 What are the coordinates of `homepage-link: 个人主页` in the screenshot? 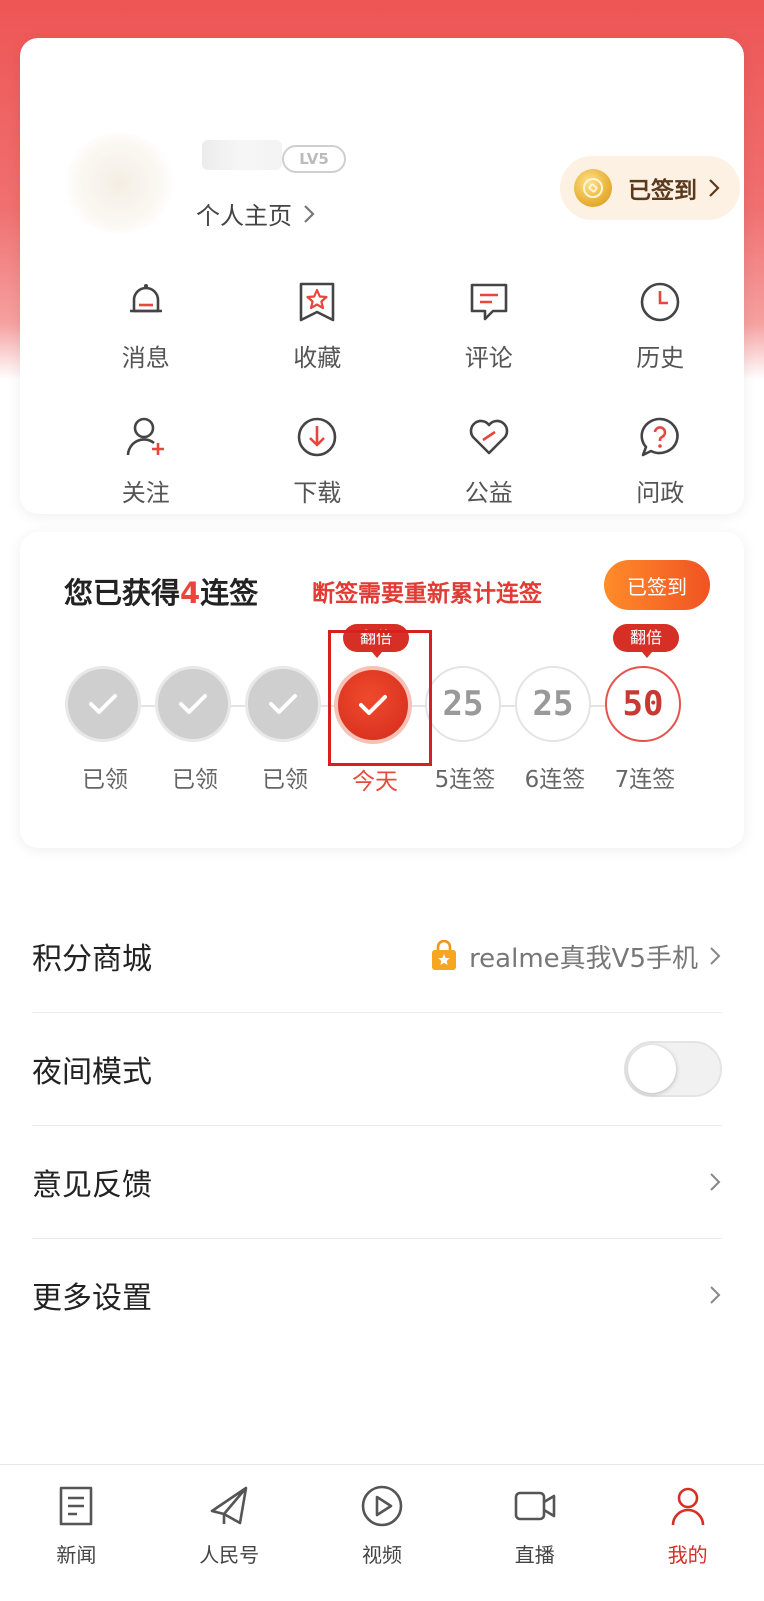 It's located at (256, 213).